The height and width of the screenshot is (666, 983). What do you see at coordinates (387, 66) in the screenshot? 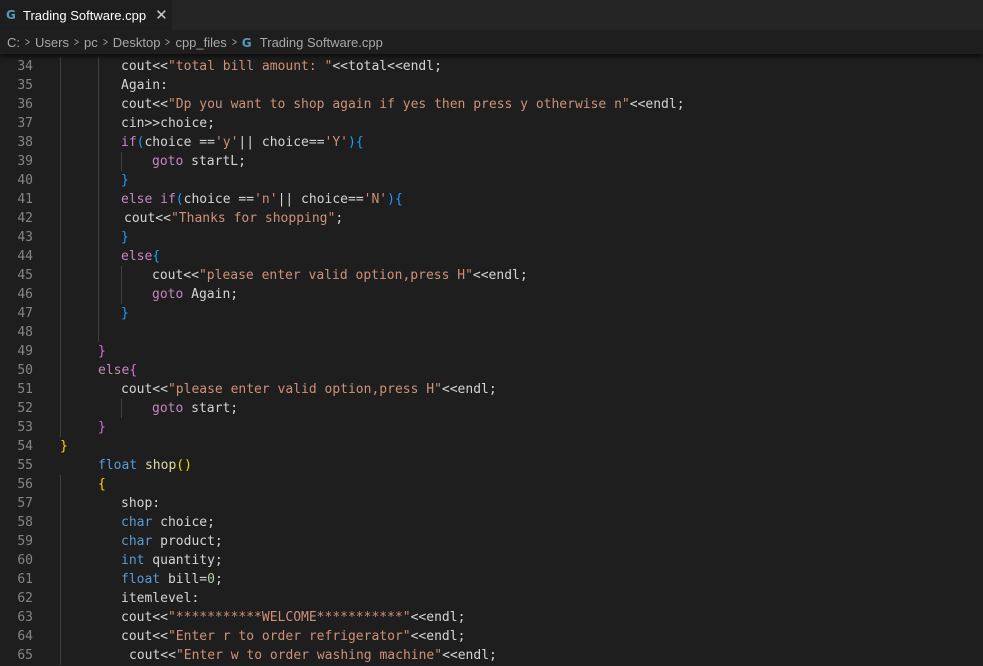
I see `code-token: <<total<<endl;` at bounding box center [387, 66].